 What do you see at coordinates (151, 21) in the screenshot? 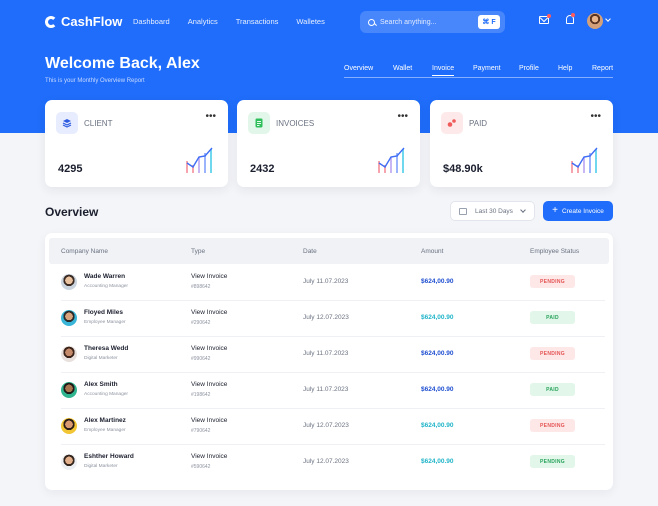
I see `nav-dashboard: Dashboard` at bounding box center [151, 21].